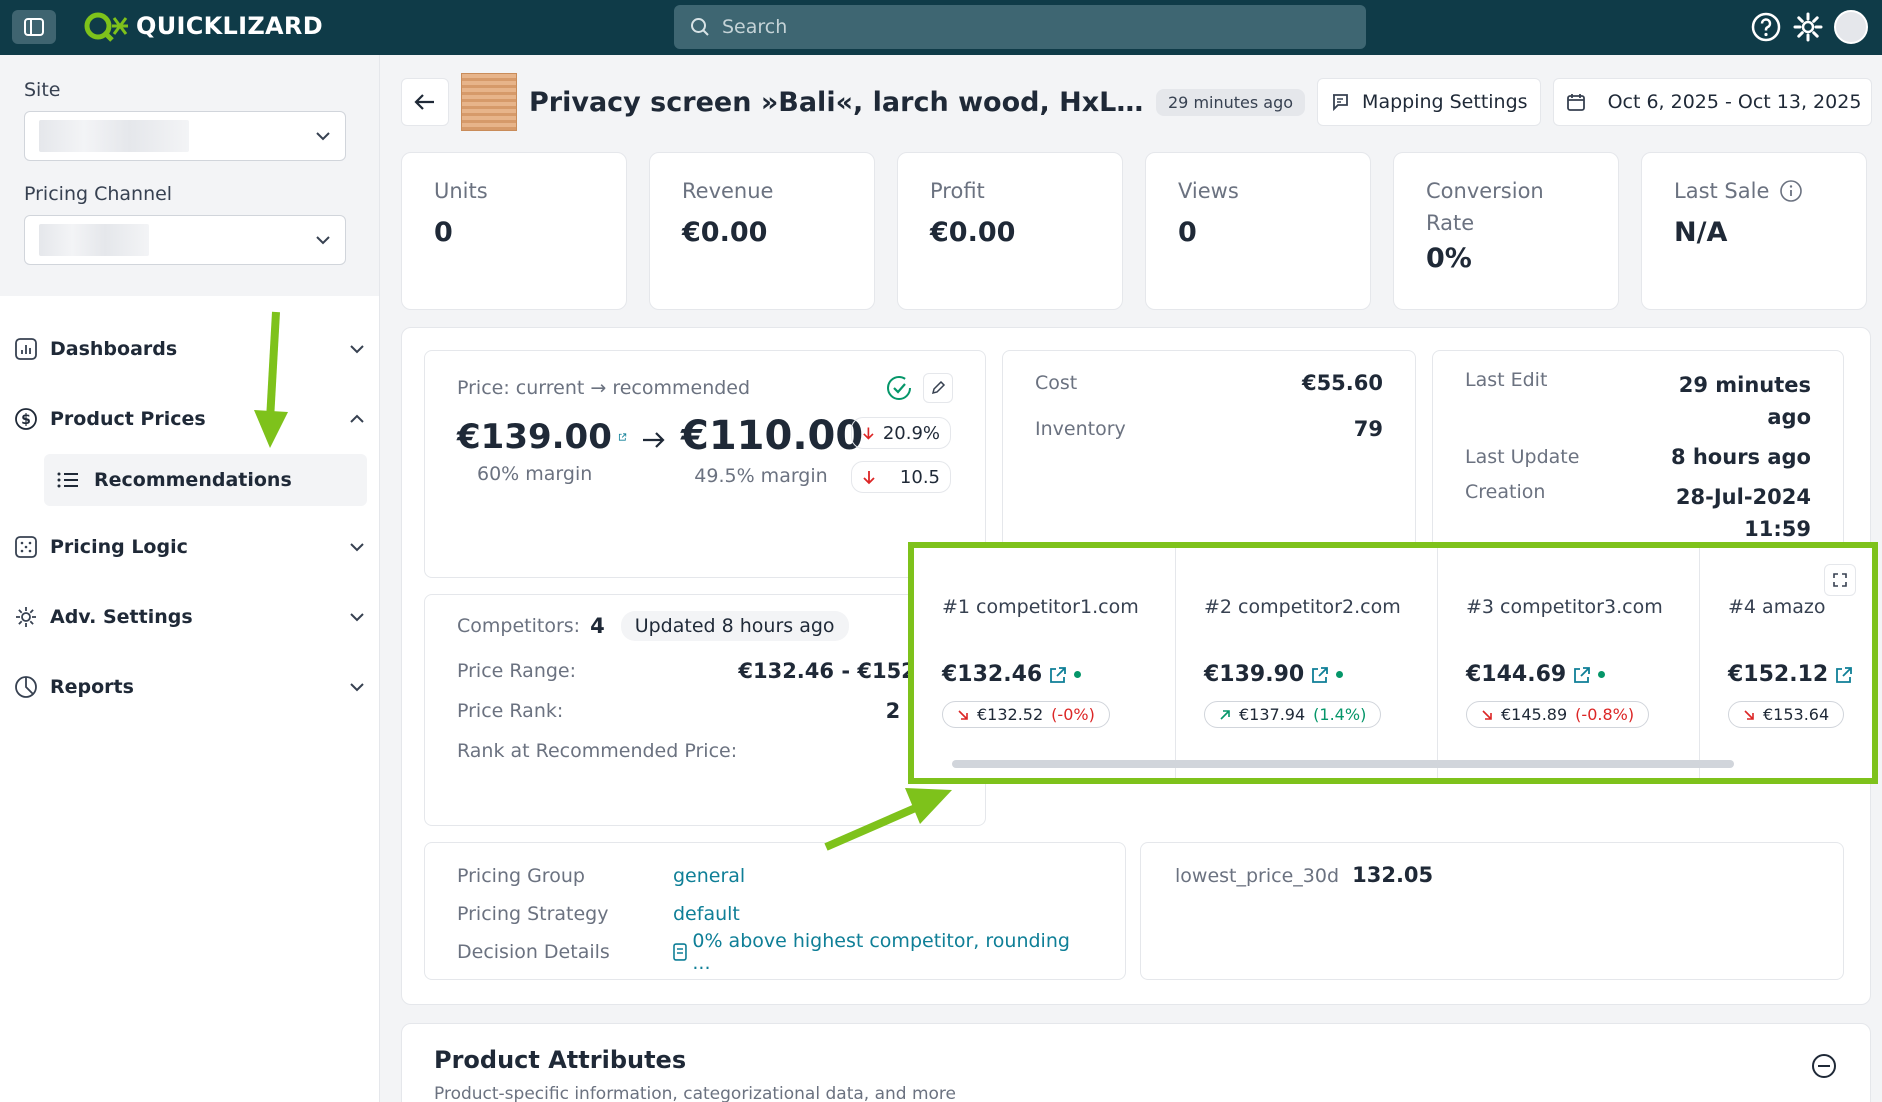 Image resolution: width=1882 pixels, height=1102 pixels. Describe the element at coordinates (1187, 232) in the screenshot. I see `stat-value: 0` at that location.